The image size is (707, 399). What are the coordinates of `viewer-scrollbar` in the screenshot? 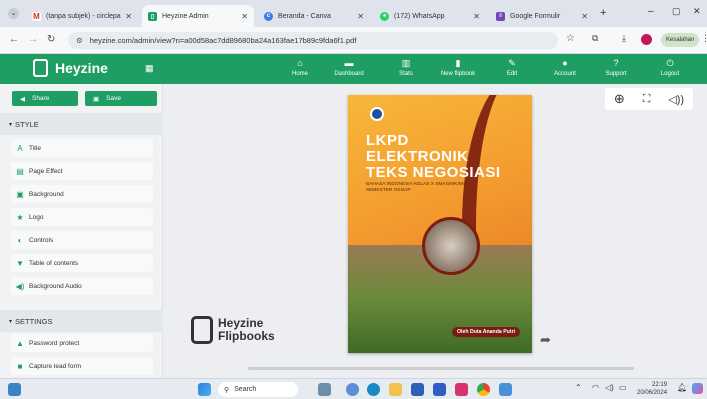 It's located at (441, 368).